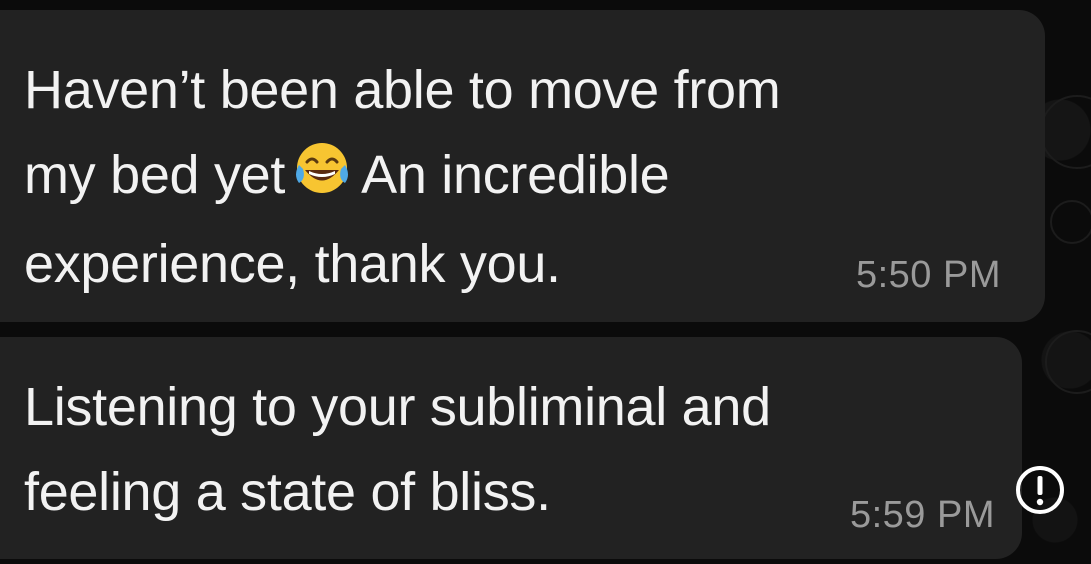  I want to click on face-with-tears-of-joy-icon, so click(322, 179).